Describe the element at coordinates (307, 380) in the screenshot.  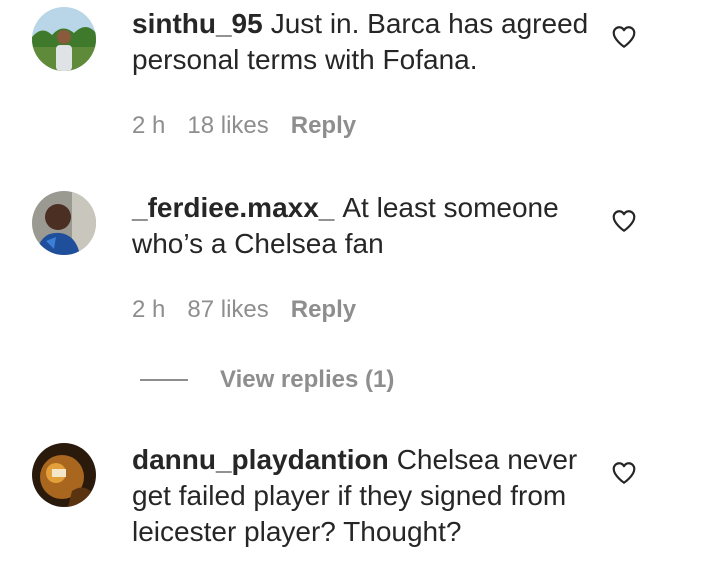
I see `view-replies-label: View replies (1)` at that location.